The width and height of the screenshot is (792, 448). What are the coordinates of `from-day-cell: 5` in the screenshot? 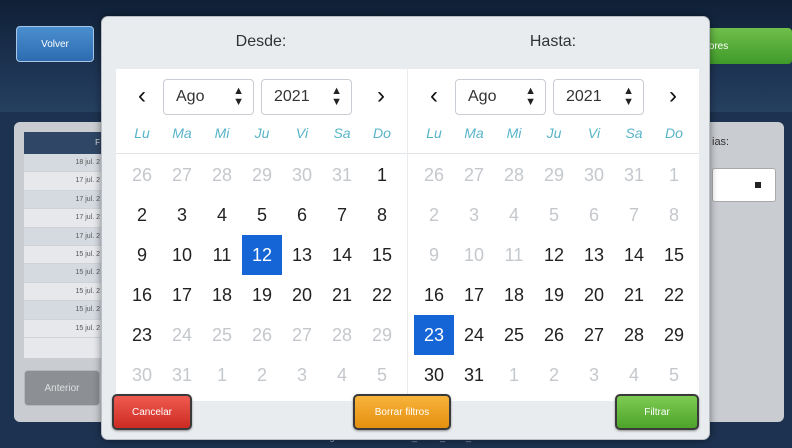 It's located at (382, 375).